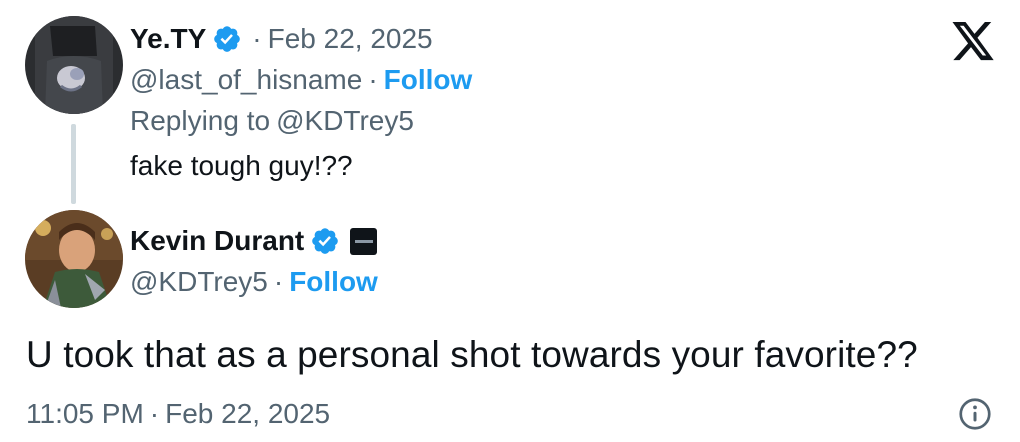 Image resolution: width=1020 pixels, height=442 pixels. Describe the element at coordinates (85, 414) in the screenshot. I see `tweet-time: 11:05 PM` at that location.